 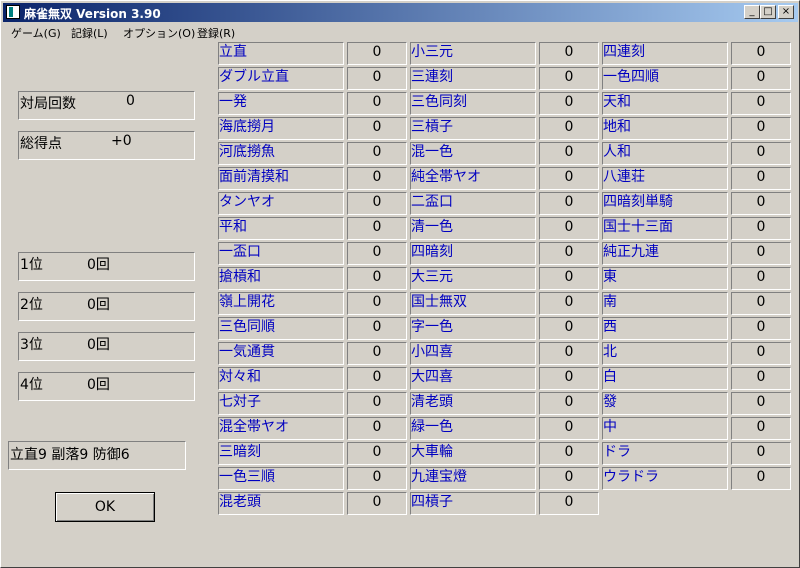 What do you see at coordinates (98, 345) in the screenshot?
I see `place-3-value: 0回` at bounding box center [98, 345].